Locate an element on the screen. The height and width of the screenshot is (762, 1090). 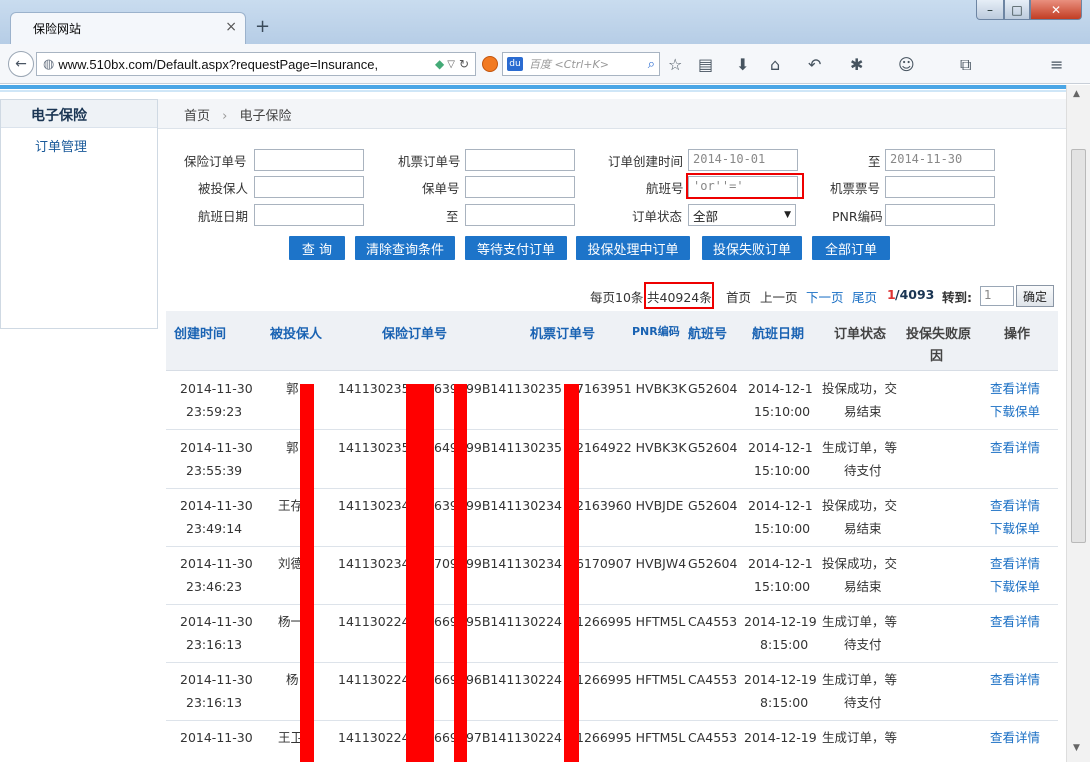
cell-status-cont: 易结束 is located at coordinates (863, 528).